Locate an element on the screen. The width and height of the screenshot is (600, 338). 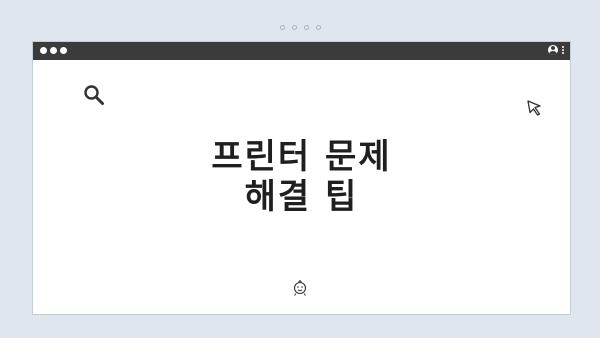
carousel-dots is located at coordinates (300, 27).